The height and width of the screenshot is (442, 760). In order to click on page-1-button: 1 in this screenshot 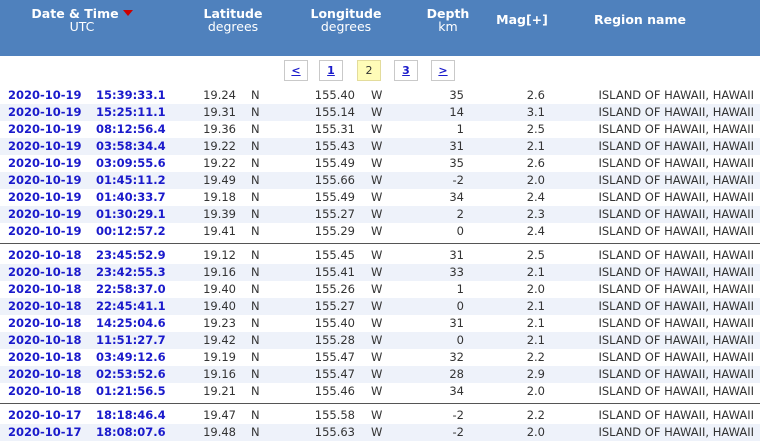, I will do `click(331, 70)`.